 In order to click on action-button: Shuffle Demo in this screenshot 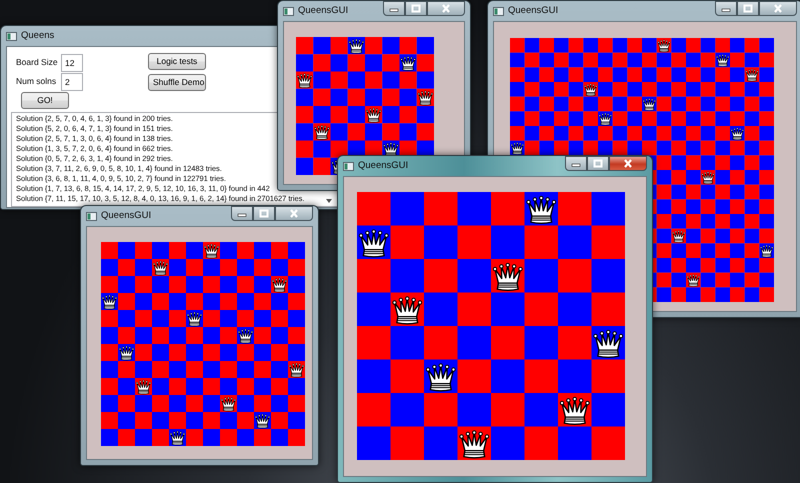, I will do `click(177, 82)`.